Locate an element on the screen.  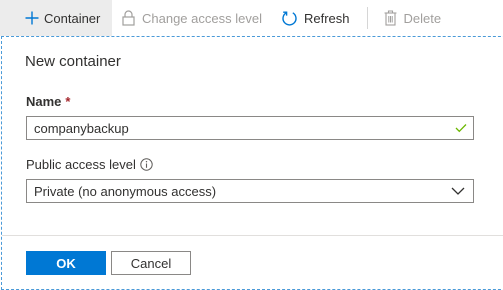
add-container-button: Container is located at coordinates (56, 18).